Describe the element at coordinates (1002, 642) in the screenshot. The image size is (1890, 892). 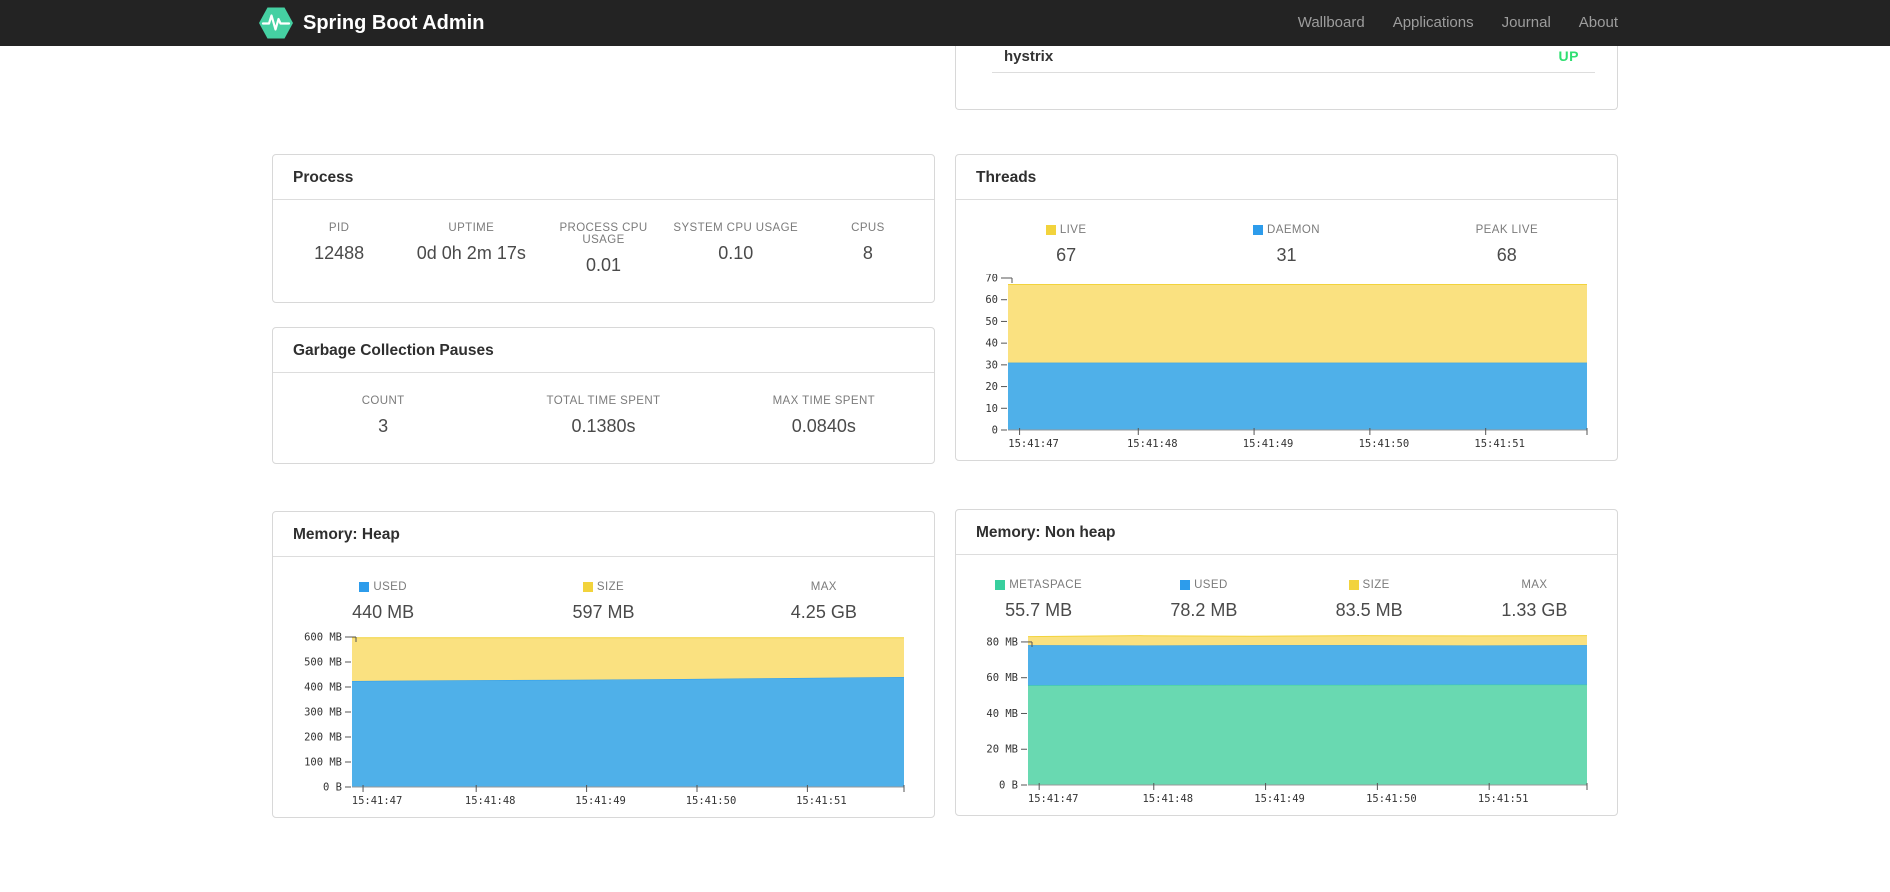
I see `svg-text: 80 MB` at that location.